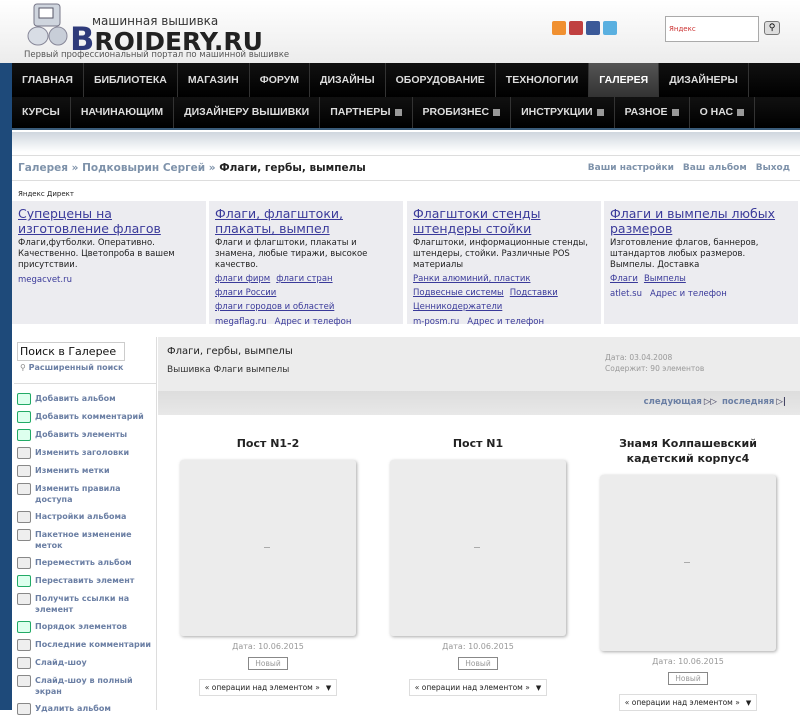 This screenshot has height=721, width=800. I want to click on sidebar-action-label: Последние комментарии, so click(93, 644).